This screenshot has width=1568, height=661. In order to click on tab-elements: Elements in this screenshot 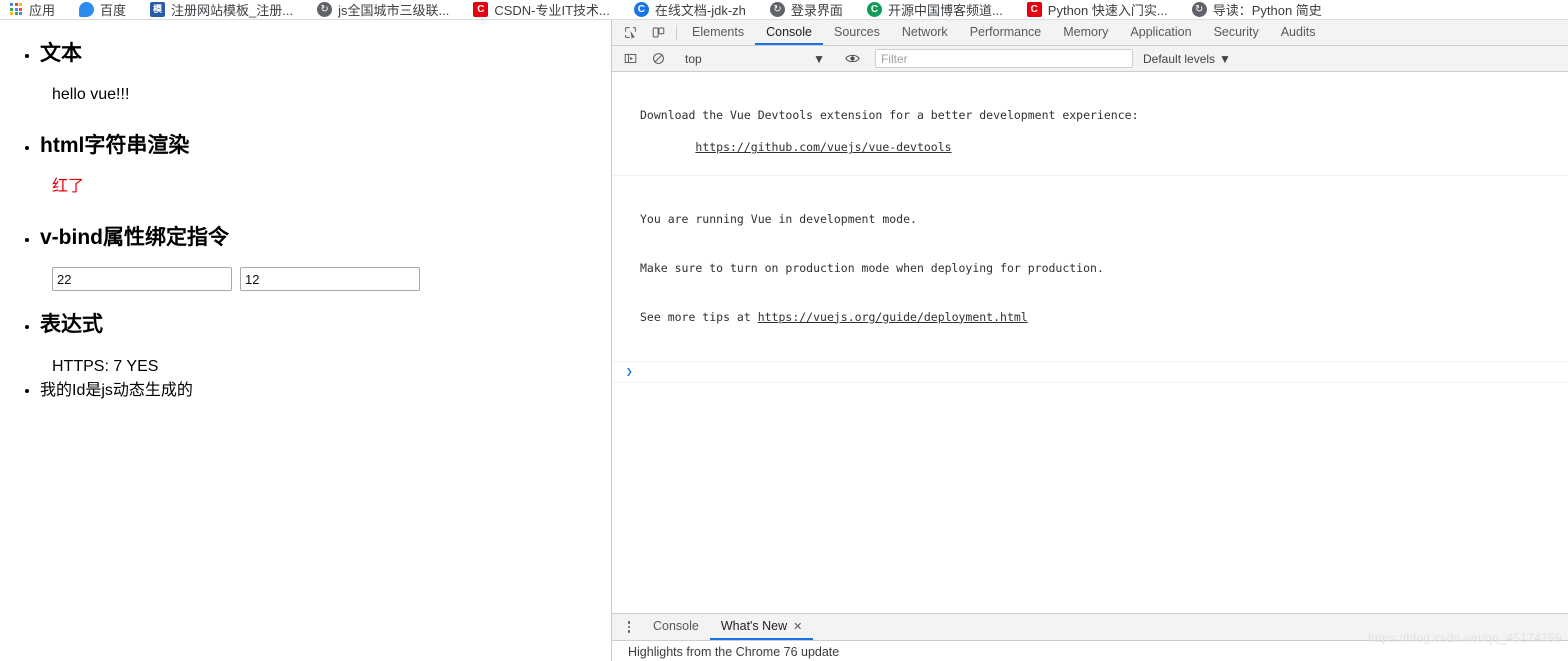, I will do `click(718, 32)`.